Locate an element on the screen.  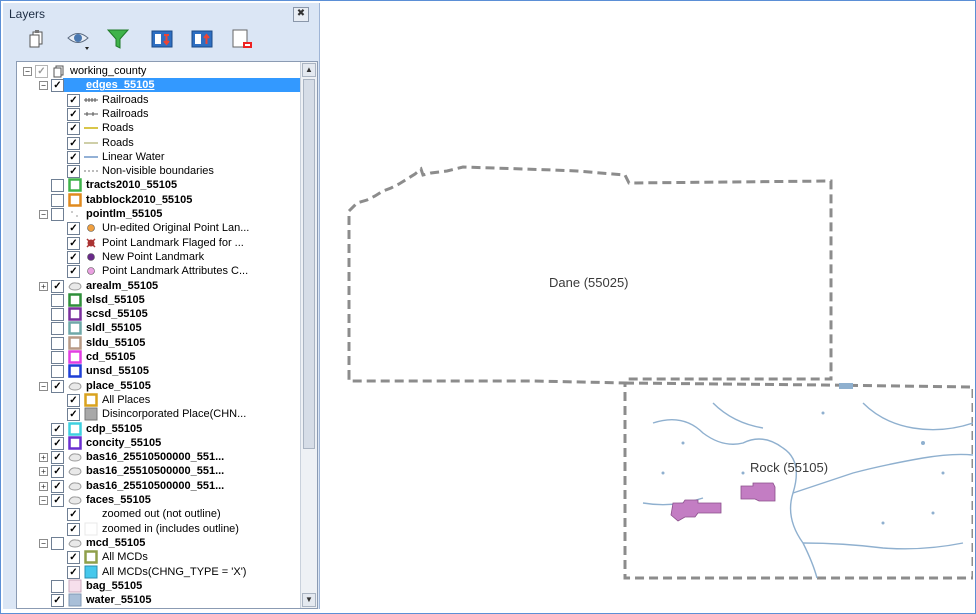
visibility-eye-icon is located at coordinates (78, 39).